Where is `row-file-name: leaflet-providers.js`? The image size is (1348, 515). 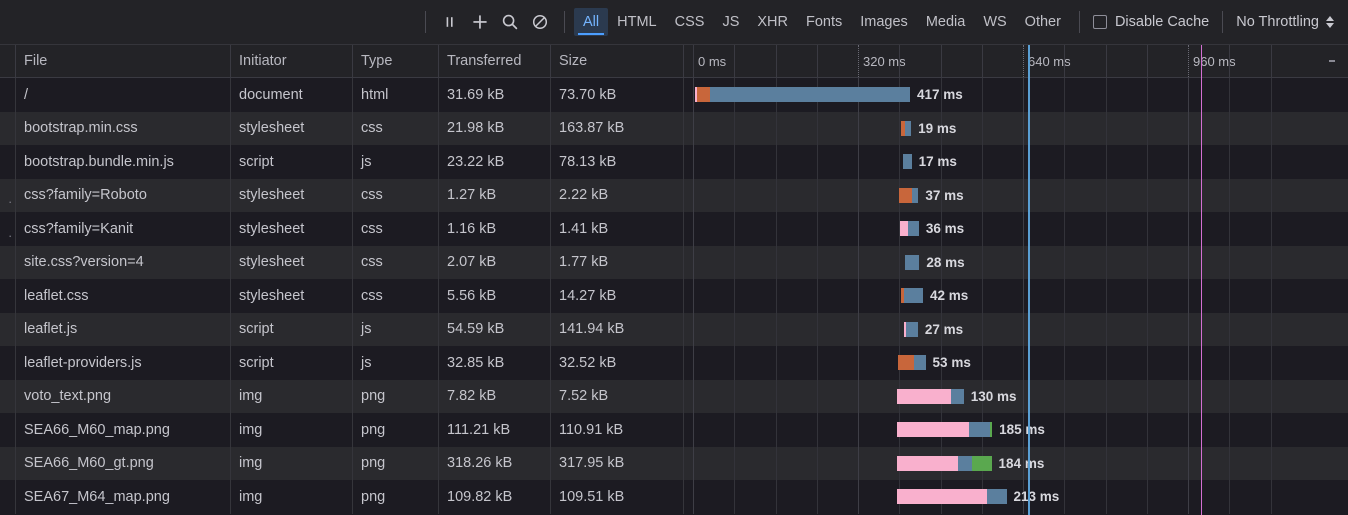
row-file-name: leaflet-providers.js is located at coordinates (123, 363).